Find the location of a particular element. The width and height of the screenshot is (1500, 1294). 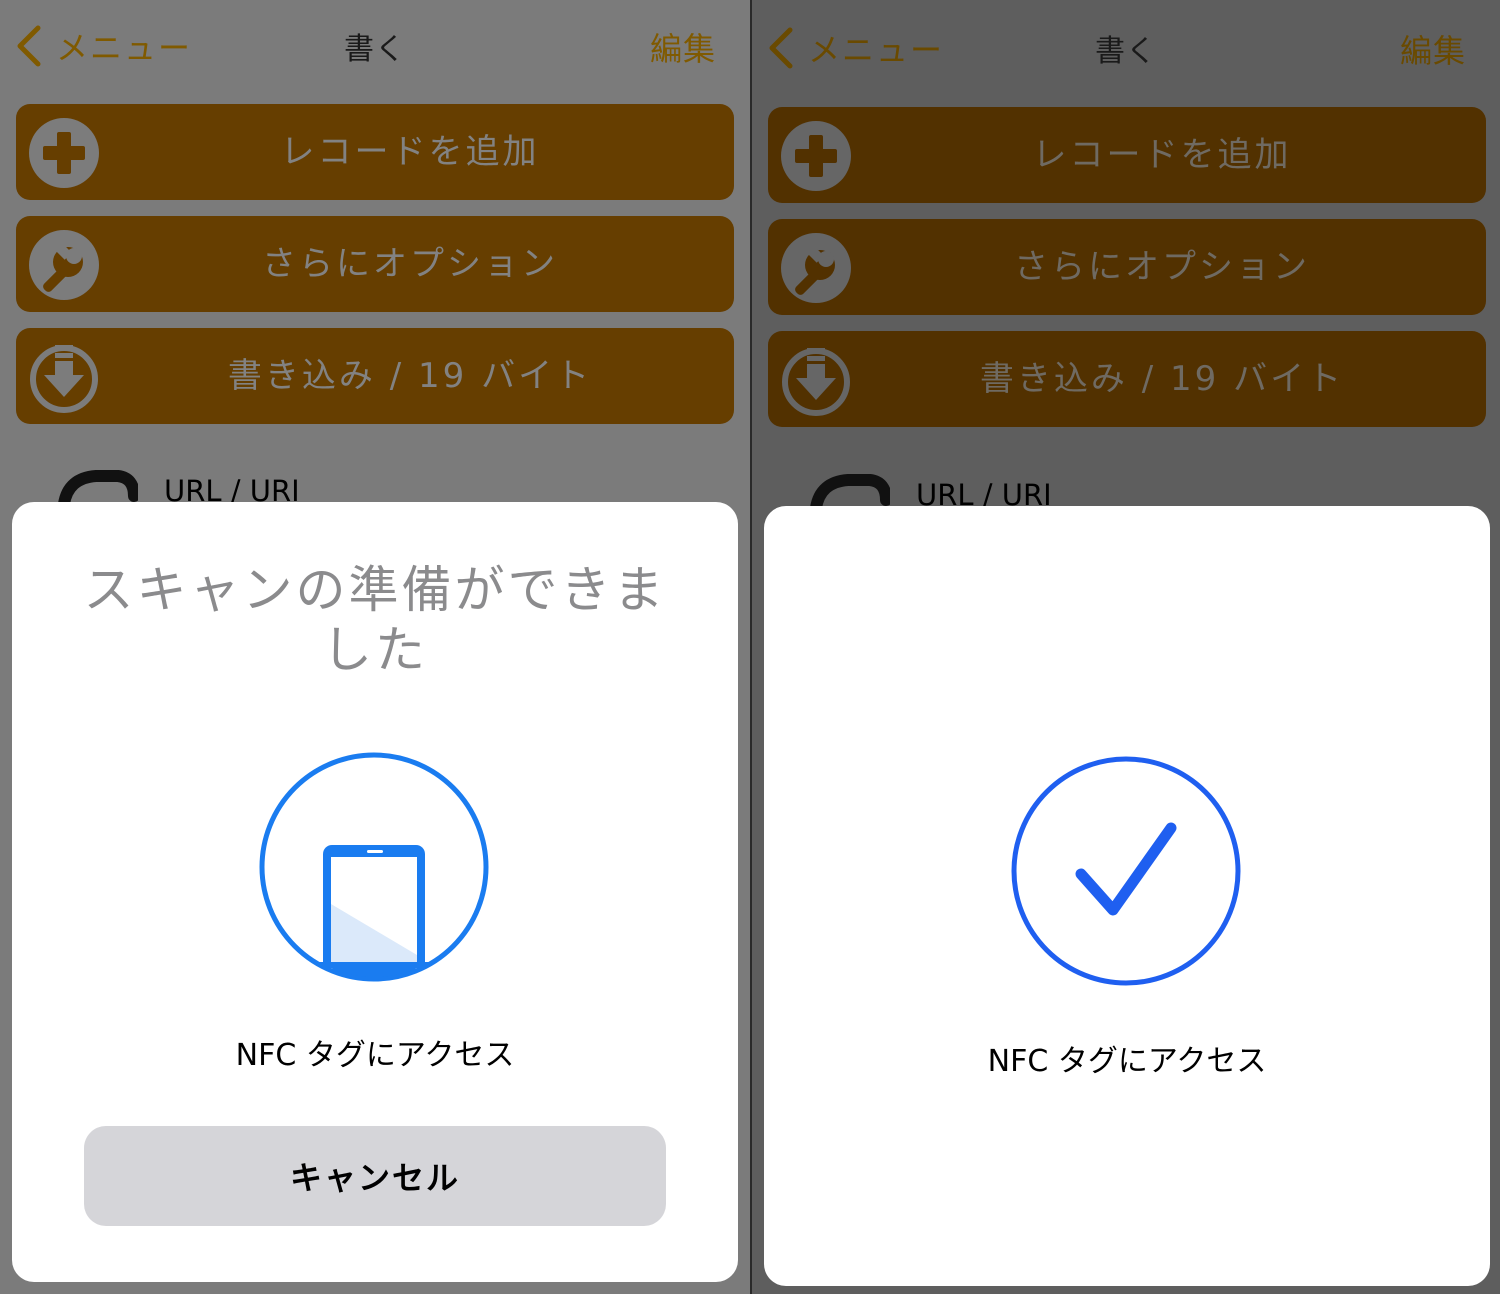

sheet-title: スキャンの準備ができました is located at coordinates (375, 620).